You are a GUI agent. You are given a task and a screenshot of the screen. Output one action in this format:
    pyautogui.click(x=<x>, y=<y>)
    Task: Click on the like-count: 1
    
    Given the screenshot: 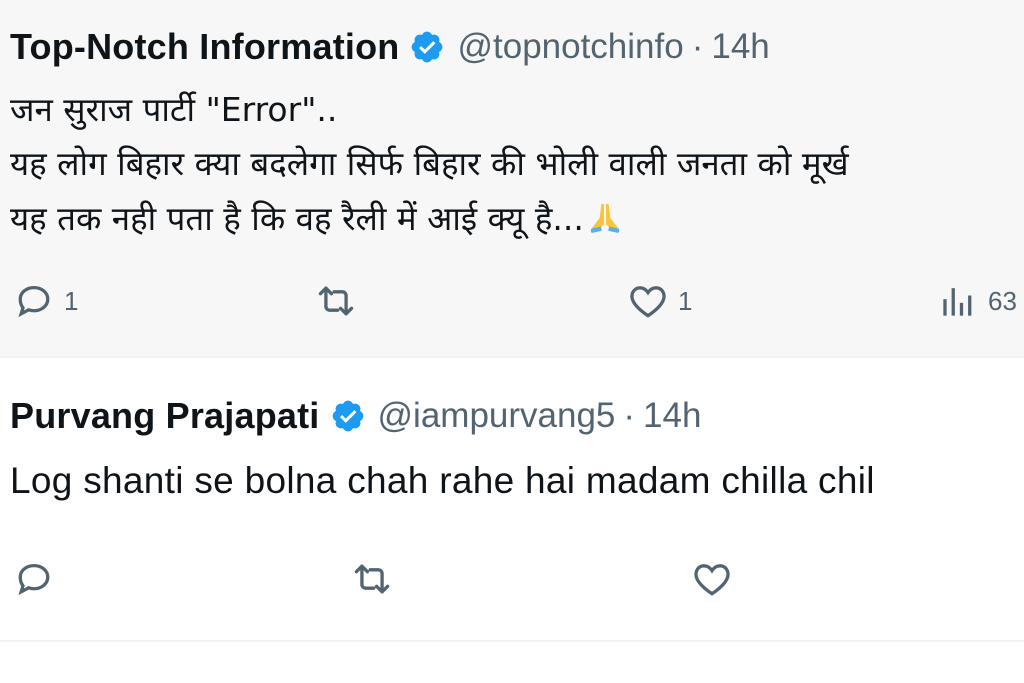 What is the action you would take?
    pyautogui.click(x=685, y=300)
    